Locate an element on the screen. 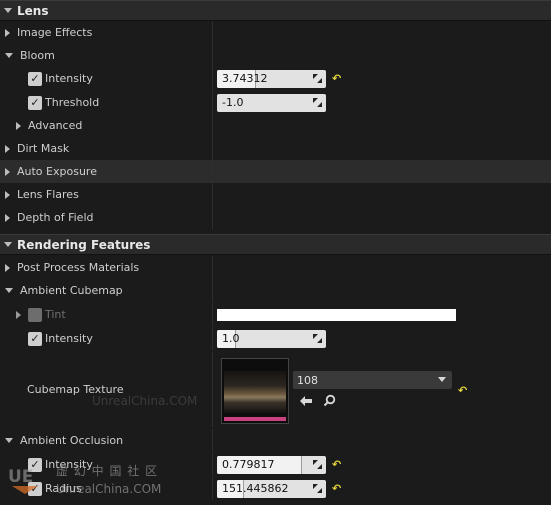 This screenshot has width=551, height=505. property-cubemap-intensity: ✓ Intensity 1.0 is located at coordinates (275, 338).